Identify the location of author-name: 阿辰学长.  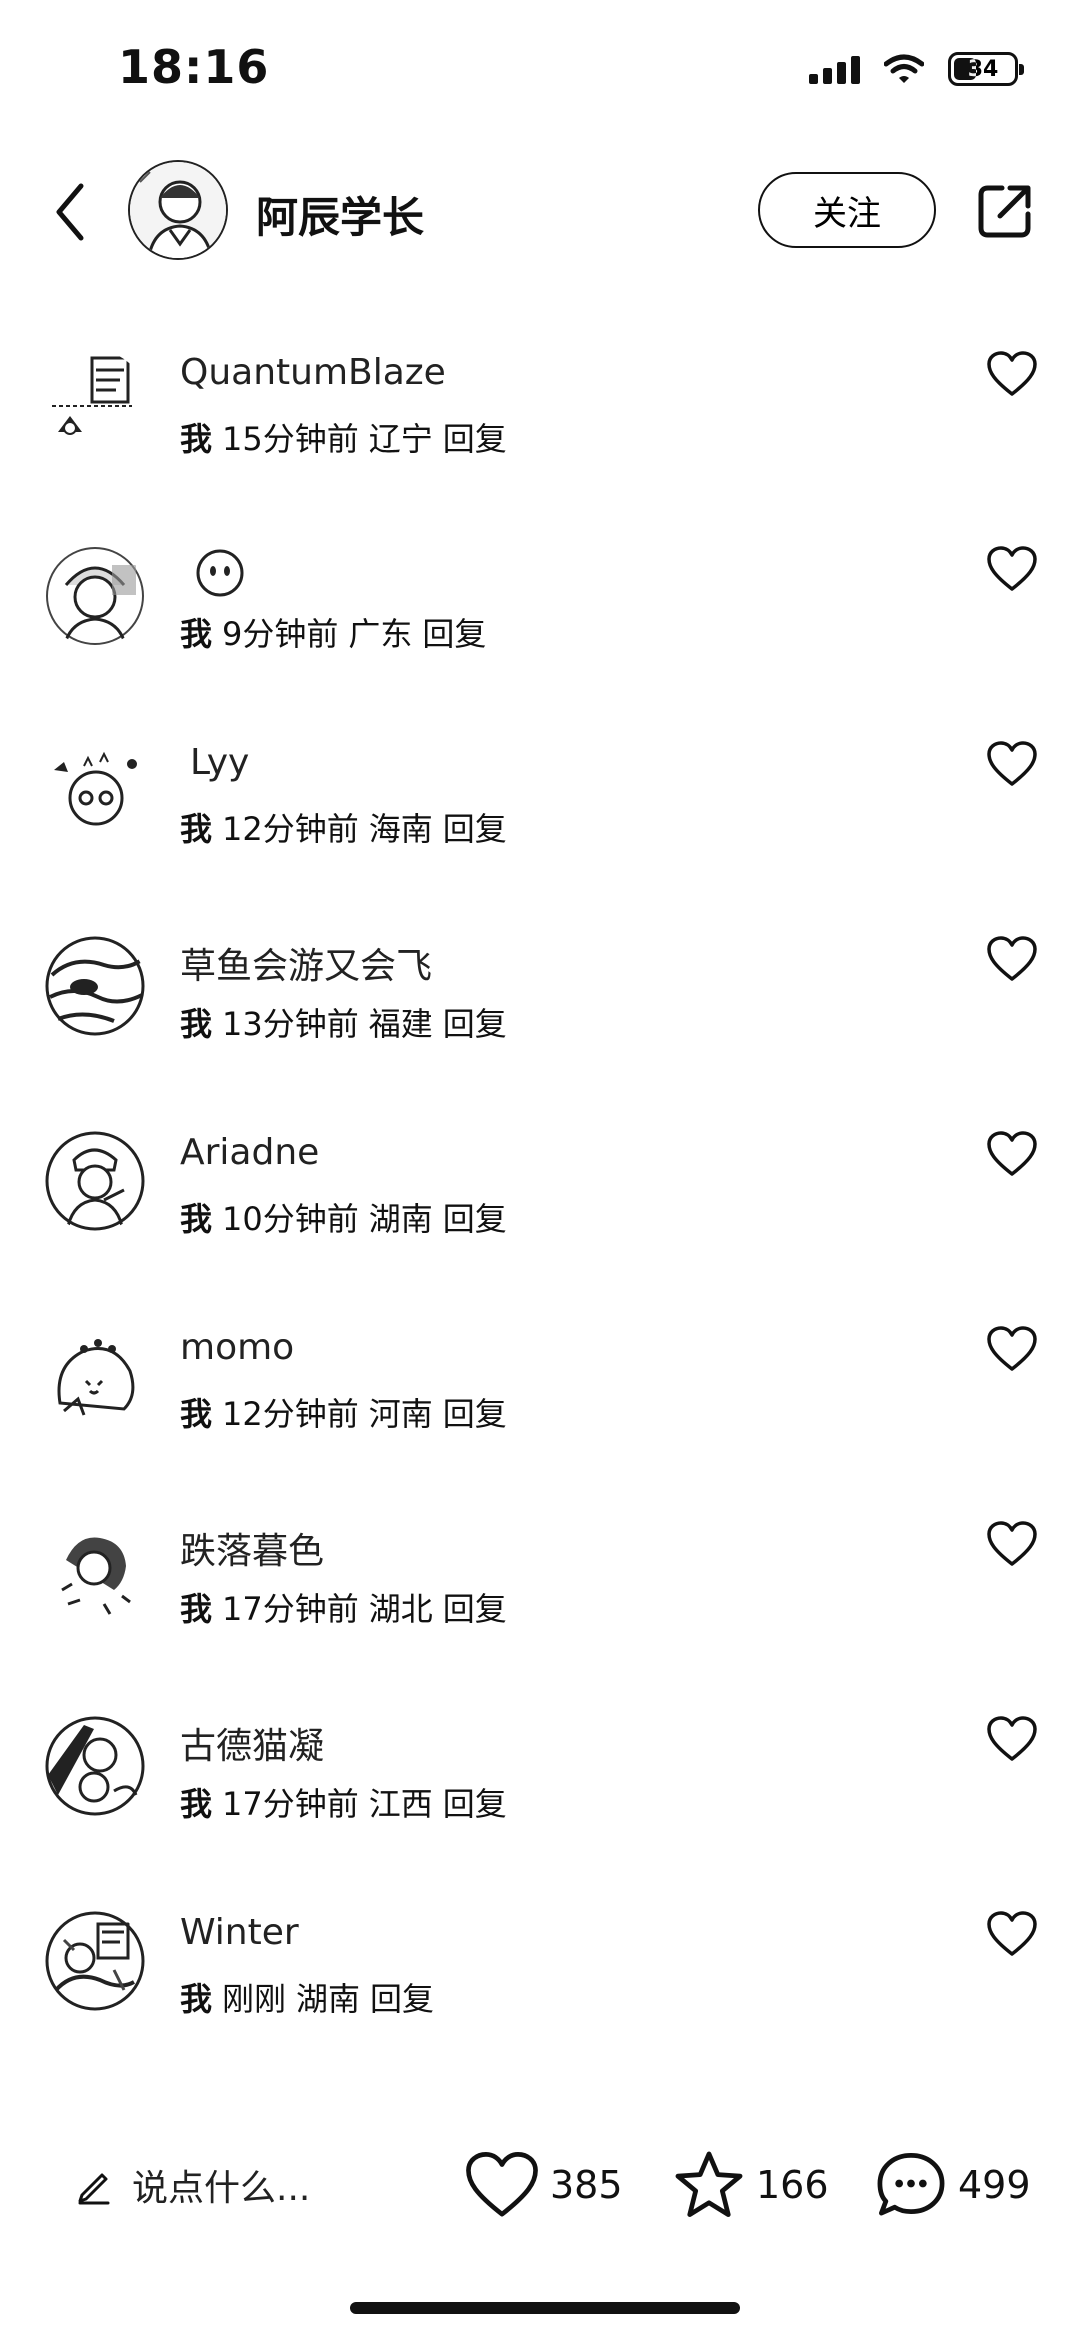
(340, 214).